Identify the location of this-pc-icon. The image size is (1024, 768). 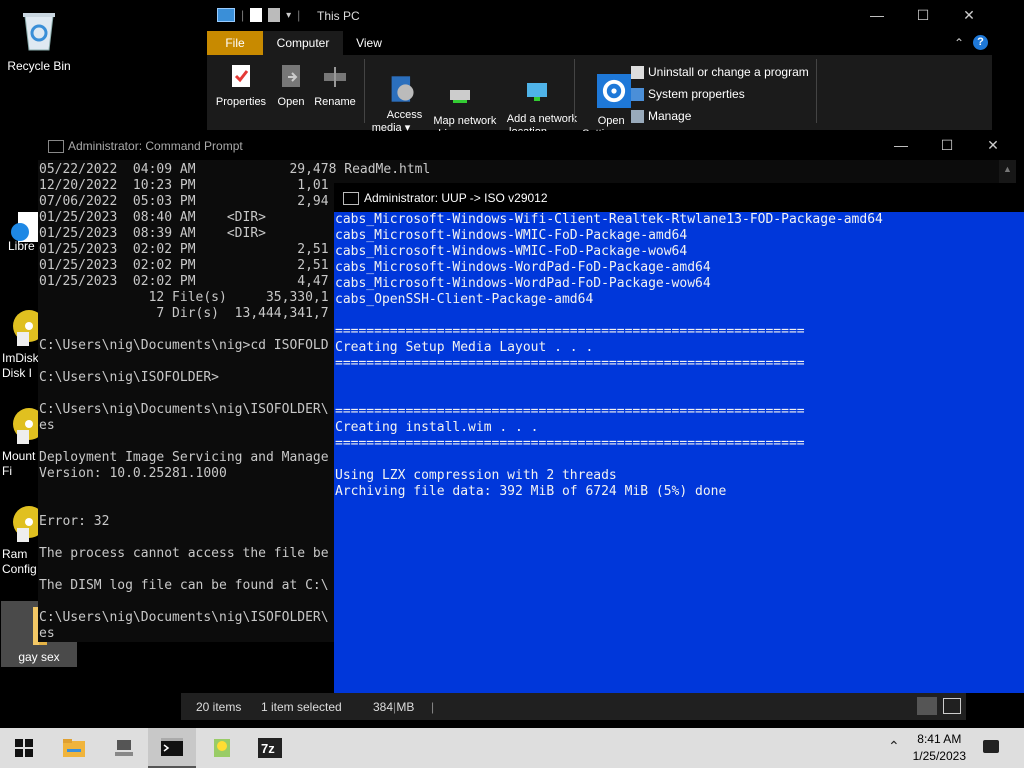
(226, 15).